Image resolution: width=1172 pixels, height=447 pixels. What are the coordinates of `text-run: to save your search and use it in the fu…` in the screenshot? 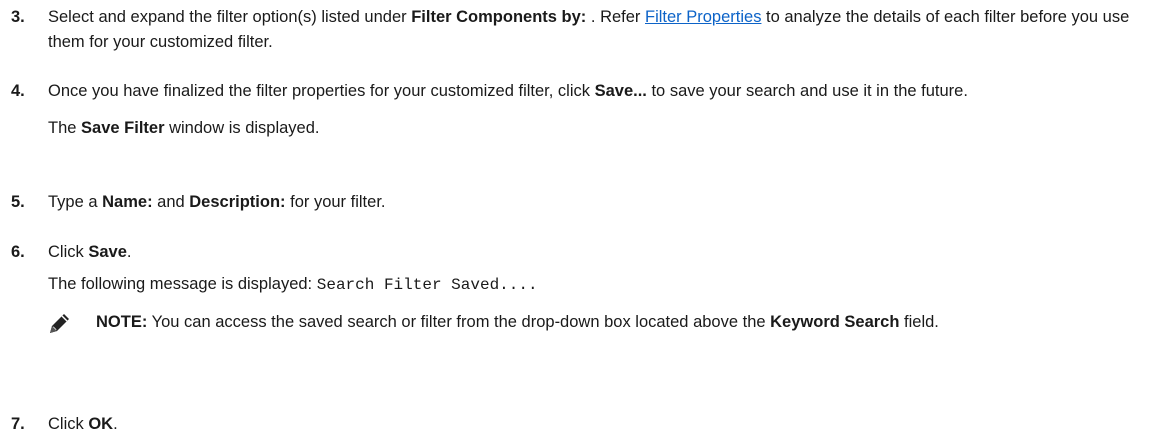 It's located at (807, 91).